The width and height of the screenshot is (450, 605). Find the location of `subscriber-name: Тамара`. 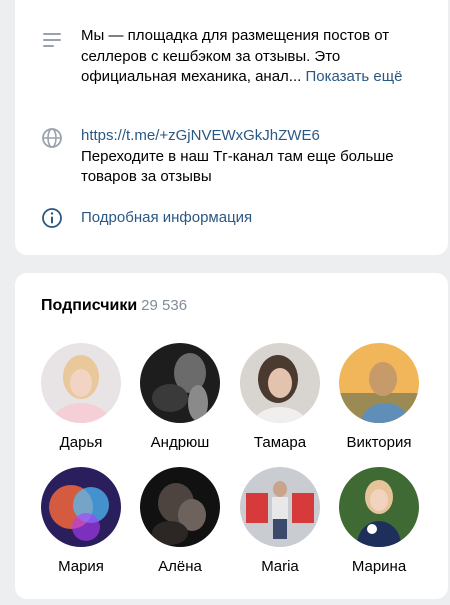

subscriber-name: Тамара is located at coordinates (280, 442).